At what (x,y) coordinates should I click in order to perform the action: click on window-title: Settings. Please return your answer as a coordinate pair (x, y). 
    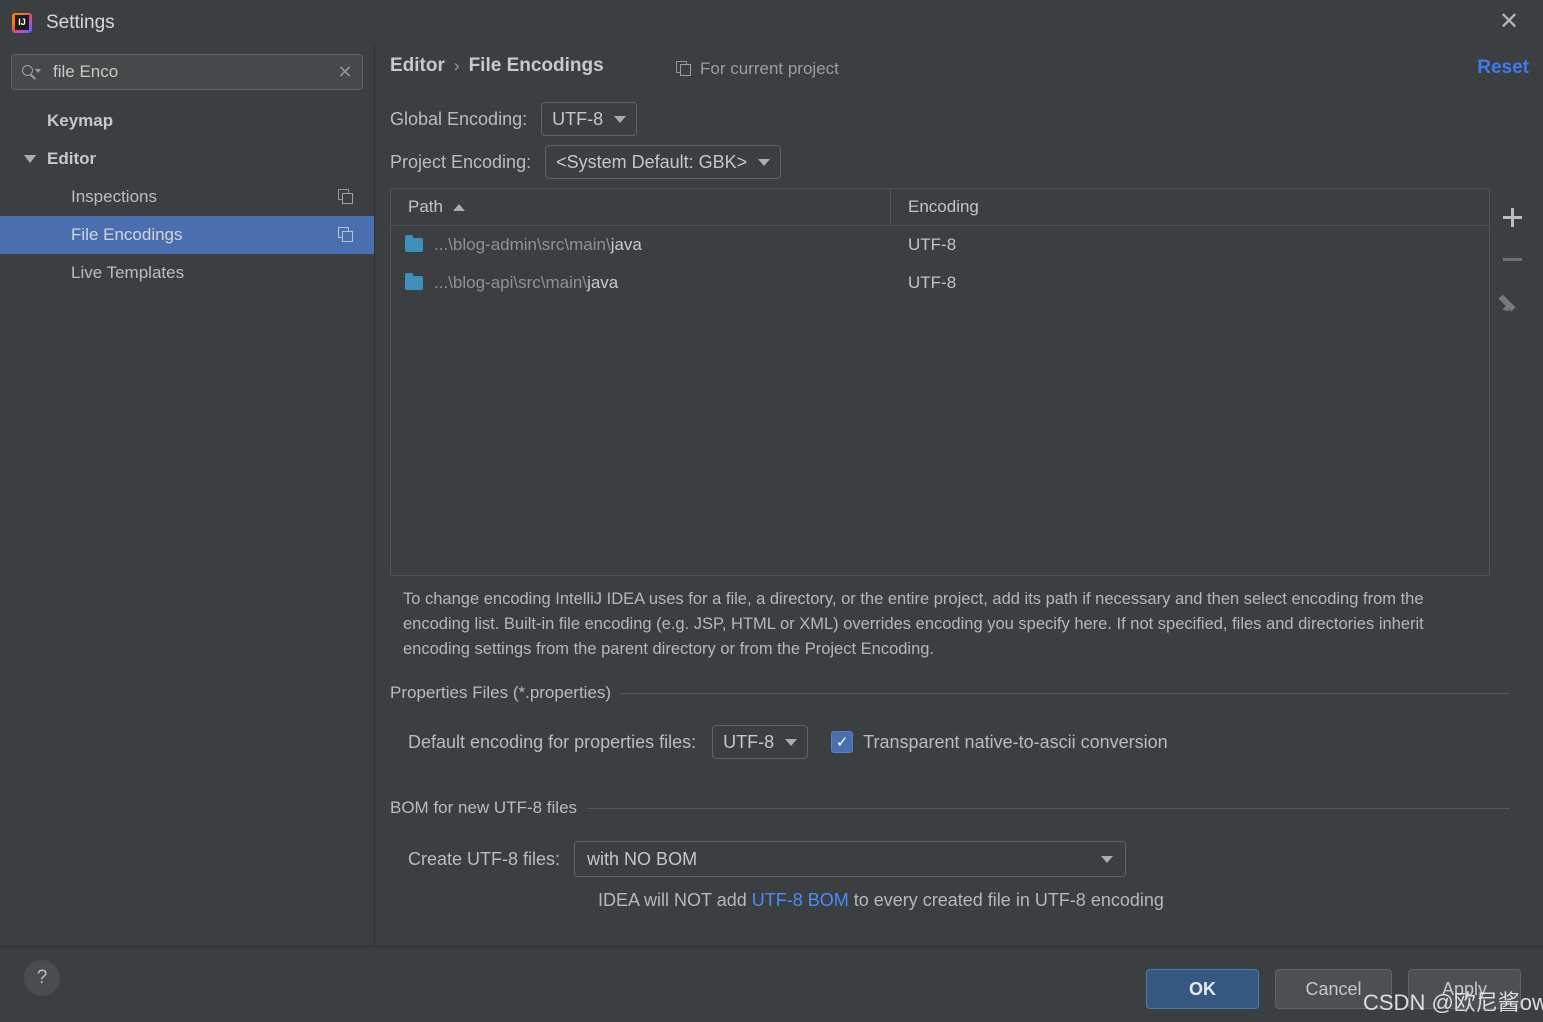
    Looking at the image, I should click on (80, 22).